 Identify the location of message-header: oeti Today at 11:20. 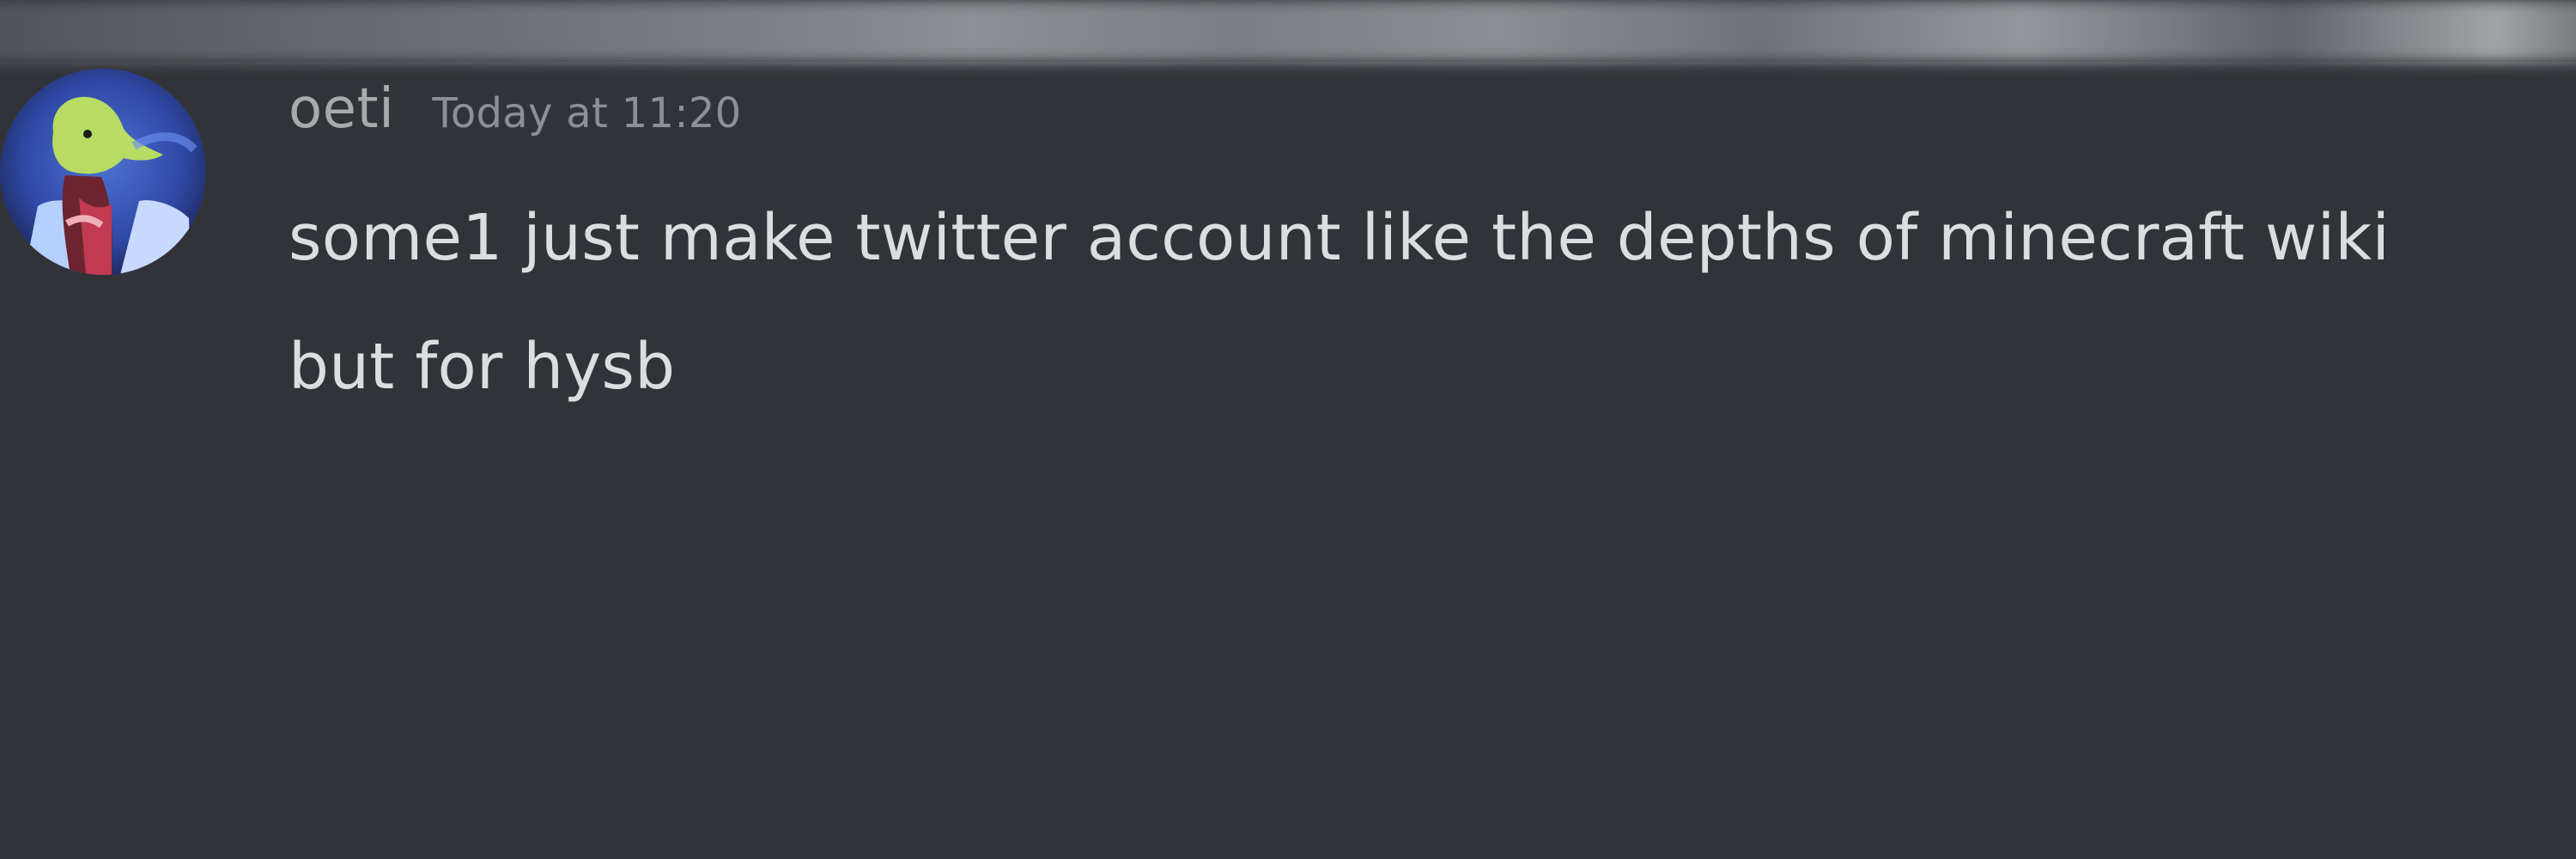
(515, 109).